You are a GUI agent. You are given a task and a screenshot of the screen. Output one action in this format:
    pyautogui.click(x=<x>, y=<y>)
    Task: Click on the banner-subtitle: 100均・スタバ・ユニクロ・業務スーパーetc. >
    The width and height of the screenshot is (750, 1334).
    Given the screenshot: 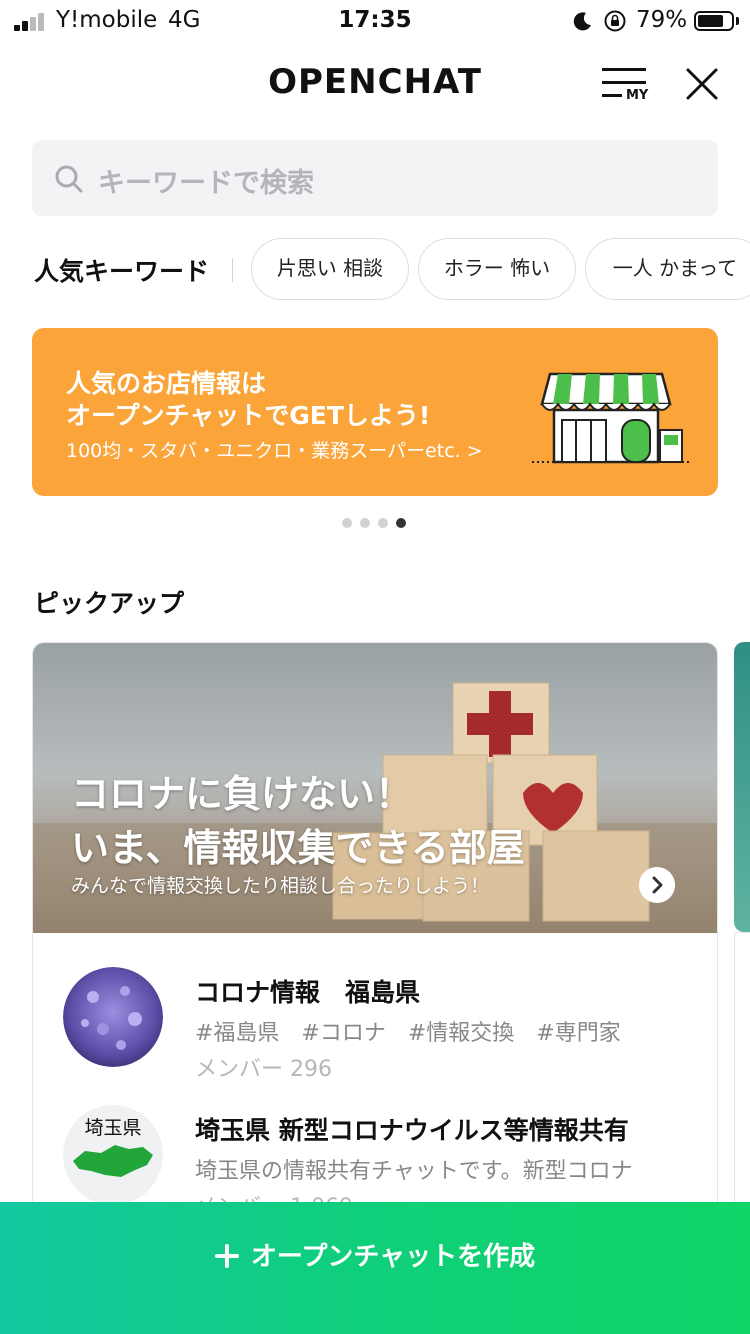 What is the action you would take?
    pyautogui.click(x=274, y=451)
    